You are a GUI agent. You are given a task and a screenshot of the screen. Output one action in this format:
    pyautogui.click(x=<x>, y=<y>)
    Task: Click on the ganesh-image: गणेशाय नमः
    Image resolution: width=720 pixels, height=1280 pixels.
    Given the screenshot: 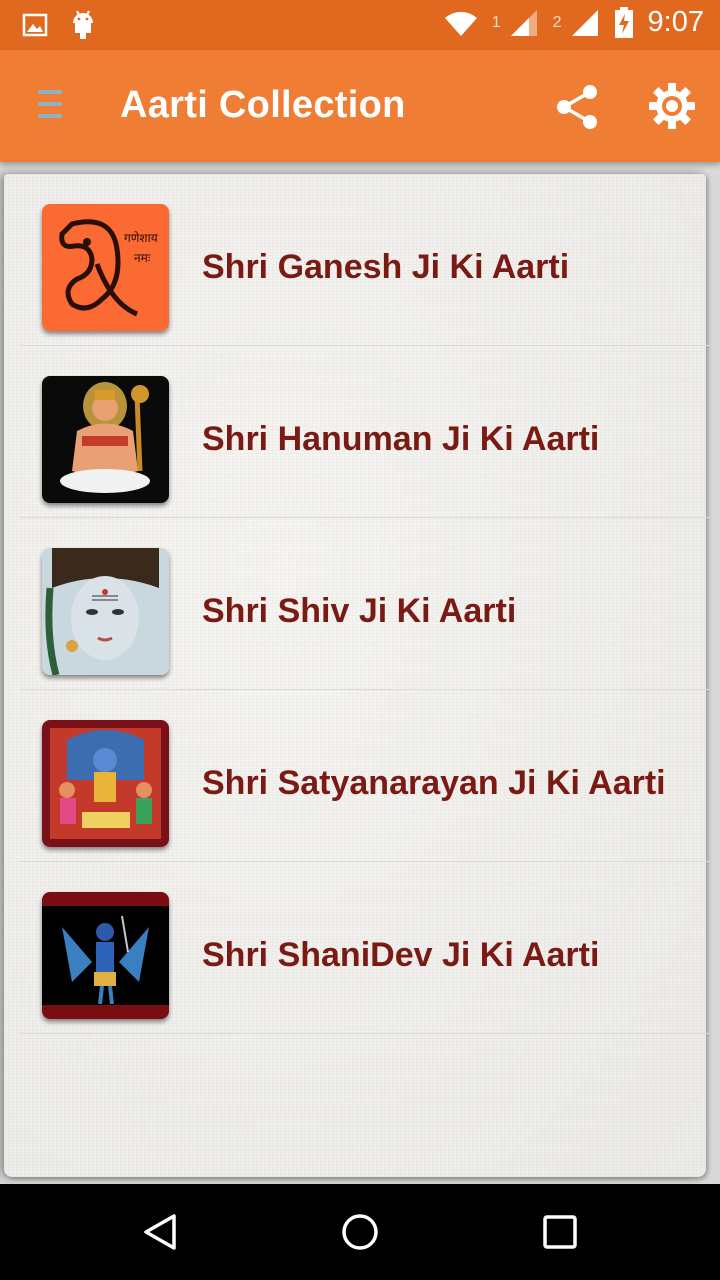 What is the action you would take?
    pyautogui.click(x=105, y=267)
    